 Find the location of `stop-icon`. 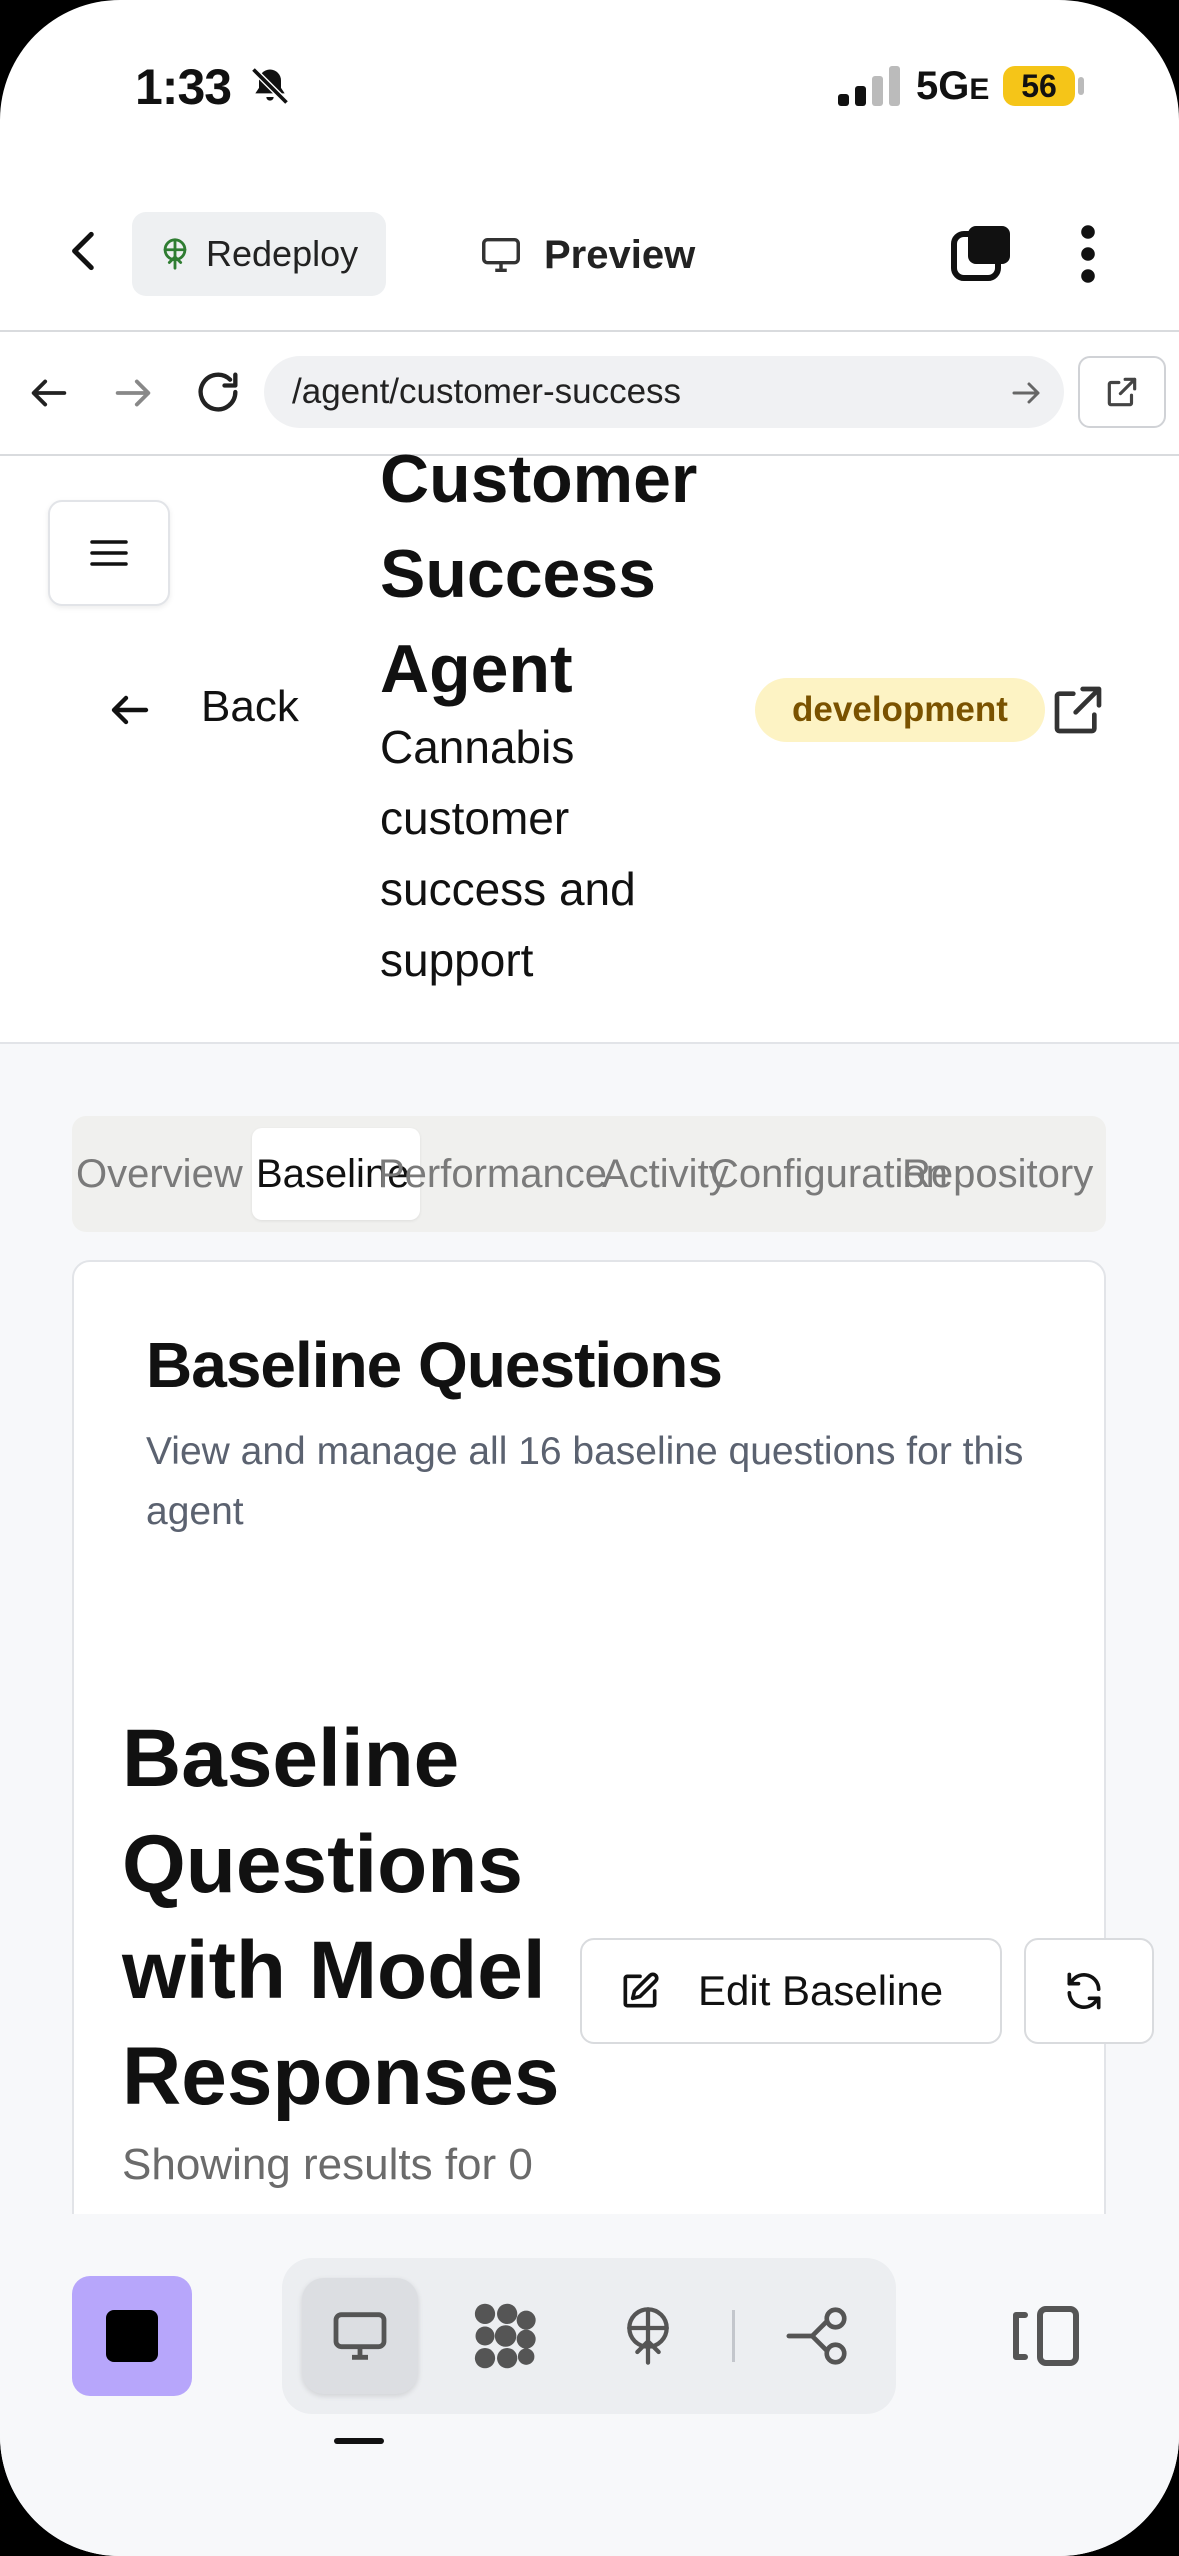

stop-icon is located at coordinates (132, 2336).